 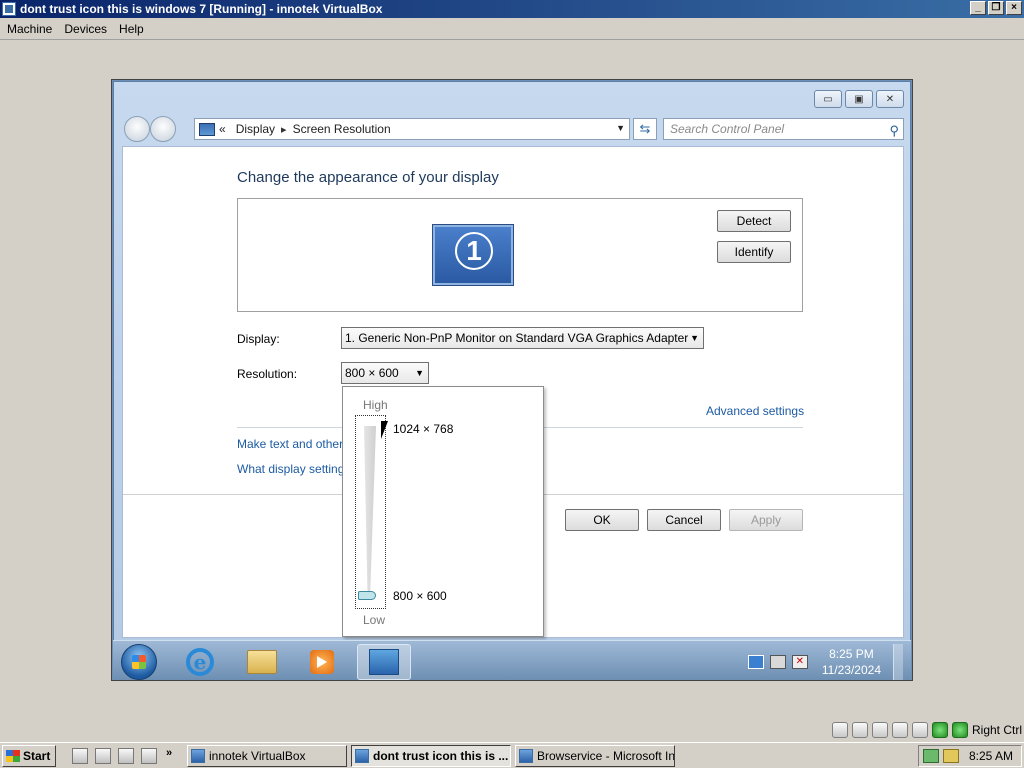 I want to click on resolution-slider, so click(x=370, y=512).